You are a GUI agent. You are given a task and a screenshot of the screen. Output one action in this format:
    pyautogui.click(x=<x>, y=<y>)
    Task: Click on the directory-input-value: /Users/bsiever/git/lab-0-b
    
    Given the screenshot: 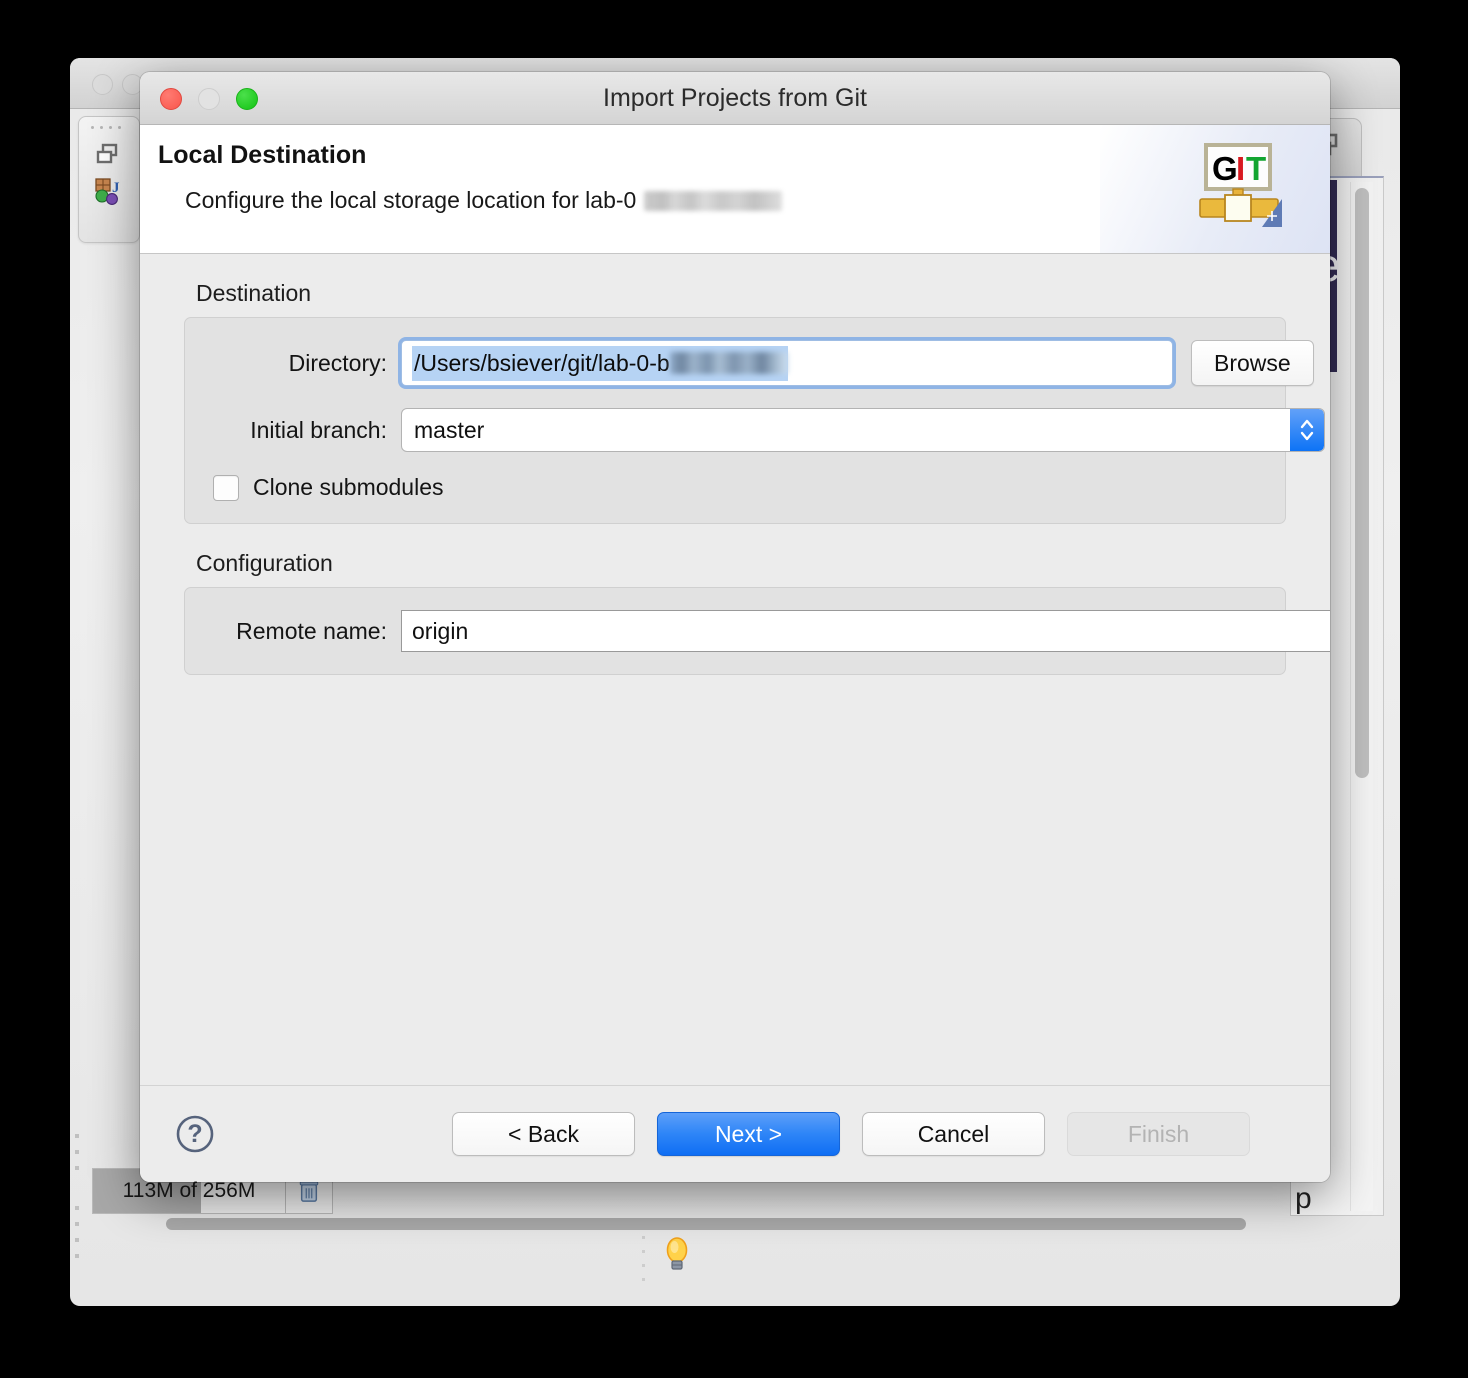 What is the action you would take?
    pyautogui.click(x=600, y=363)
    